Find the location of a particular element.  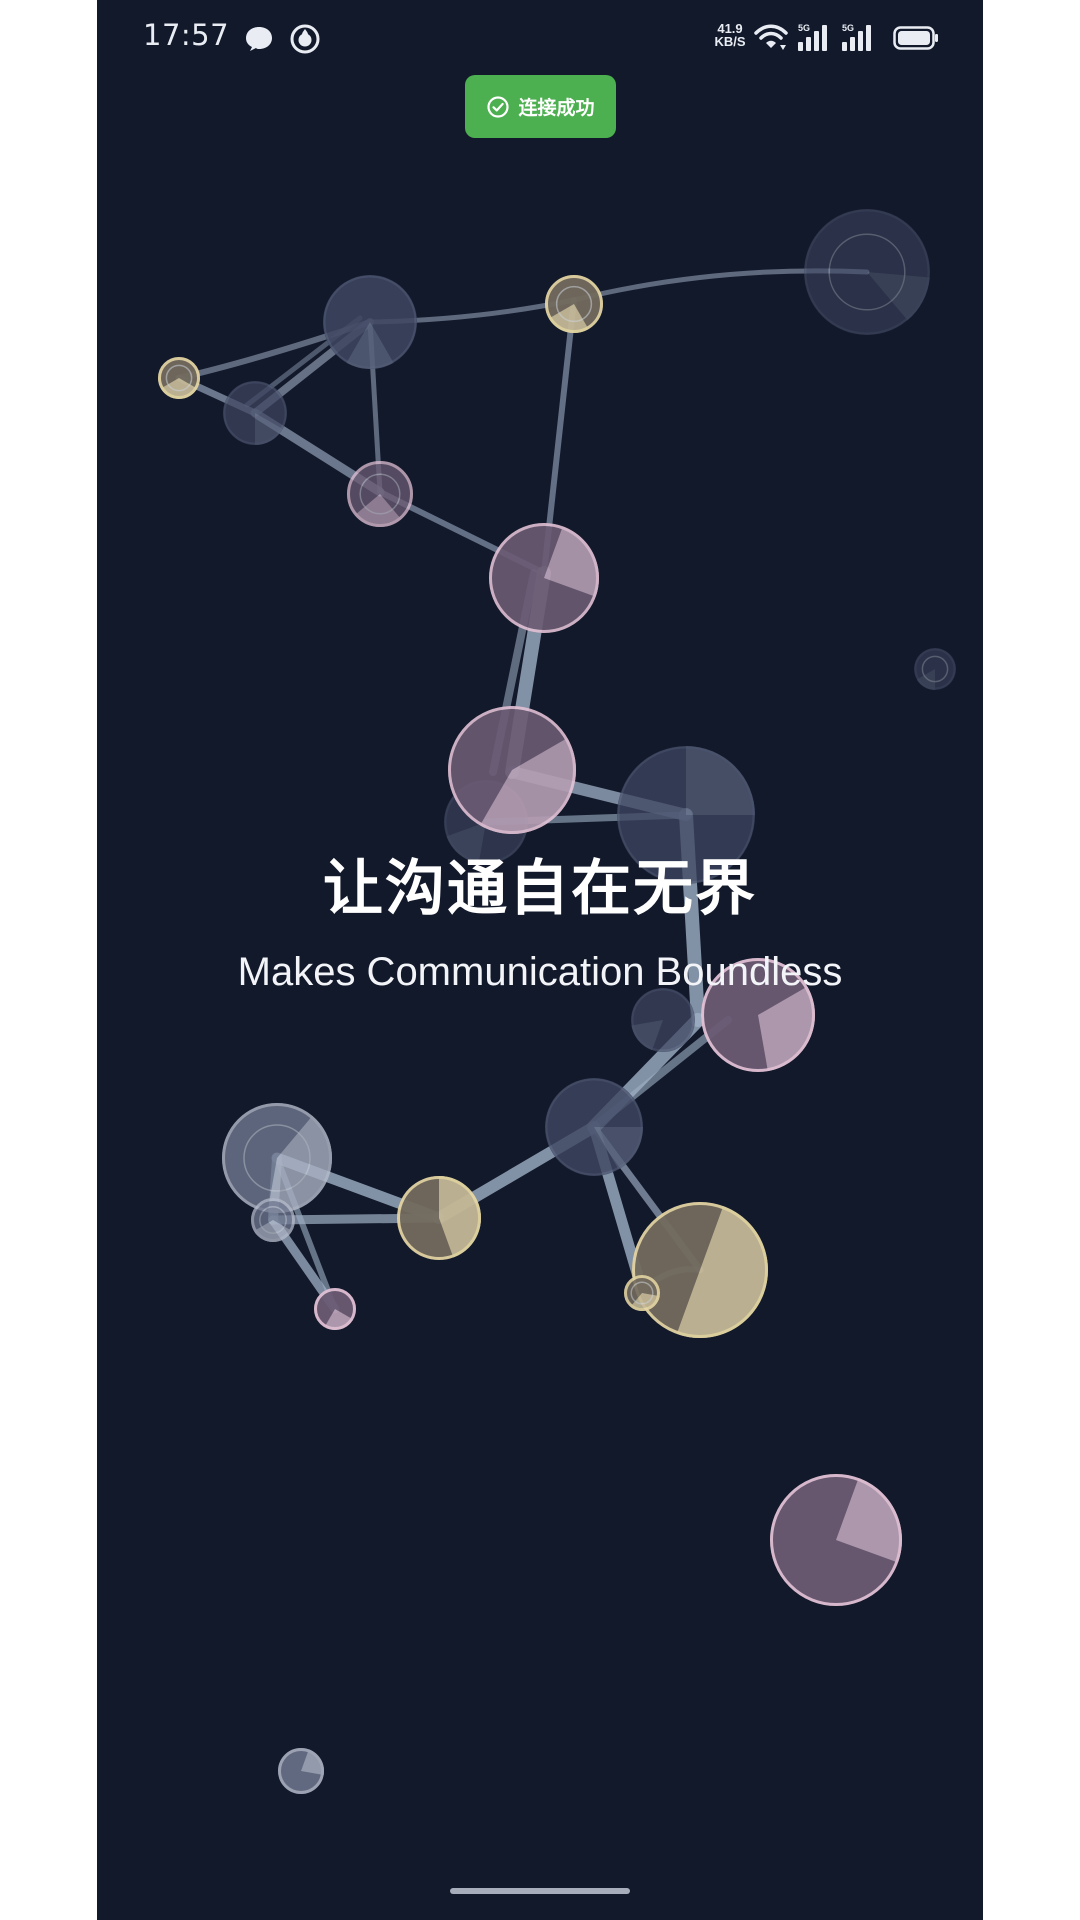

battery-icon is located at coordinates (915, 38).